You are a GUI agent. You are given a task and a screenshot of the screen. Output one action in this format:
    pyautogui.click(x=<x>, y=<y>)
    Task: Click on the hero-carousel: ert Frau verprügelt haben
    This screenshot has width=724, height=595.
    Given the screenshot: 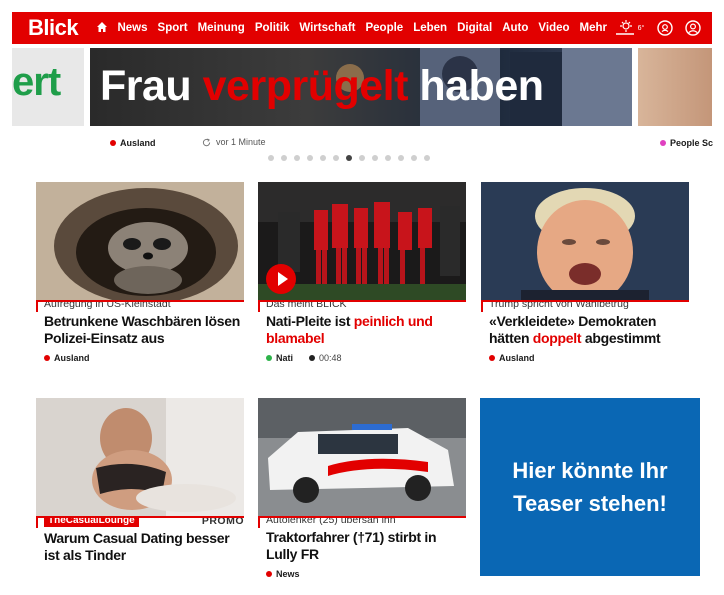 What is the action you would take?
    pyautogui.click(x=362, y=88)
    